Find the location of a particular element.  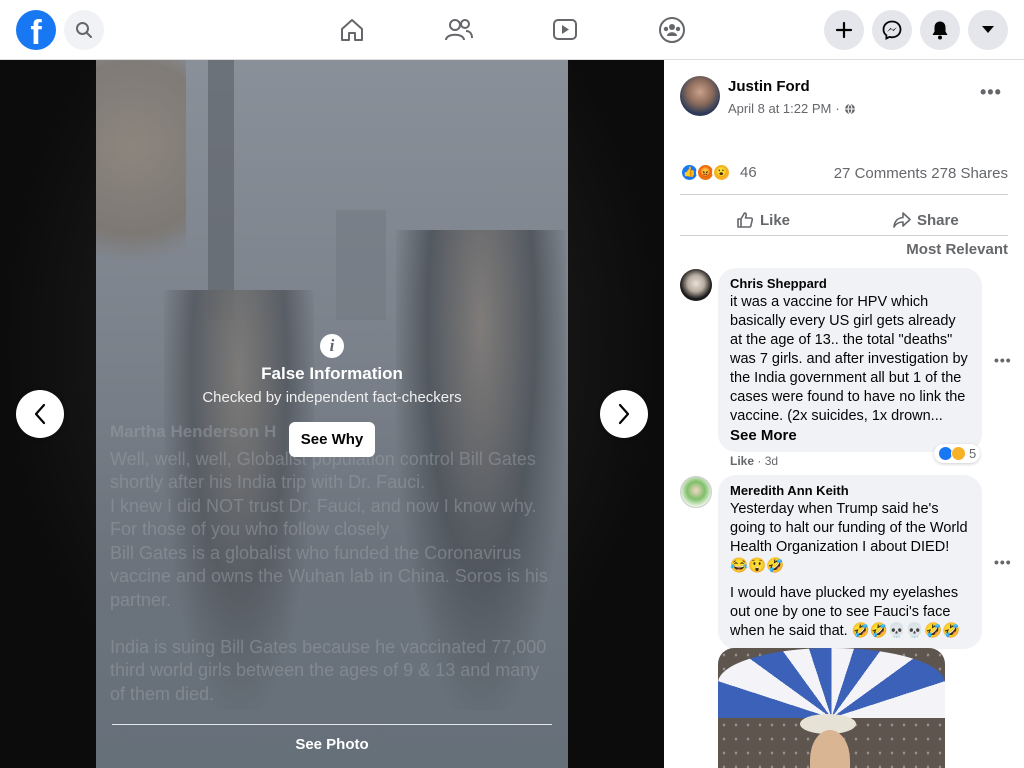

comment-reactions: 5 is located at coordinates (957, 453).